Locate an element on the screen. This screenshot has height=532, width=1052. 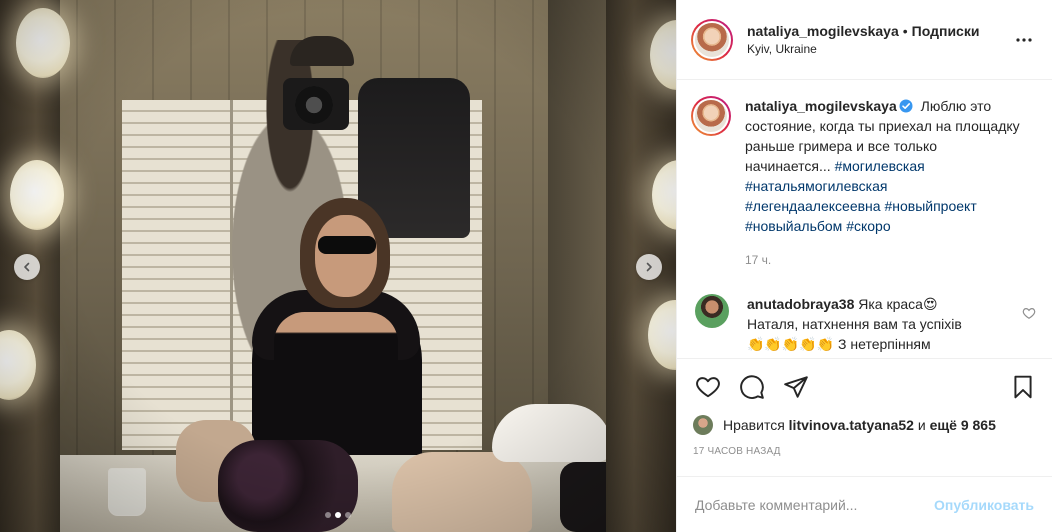
caption-author-avatar-image is located at coordinates (711, 116).